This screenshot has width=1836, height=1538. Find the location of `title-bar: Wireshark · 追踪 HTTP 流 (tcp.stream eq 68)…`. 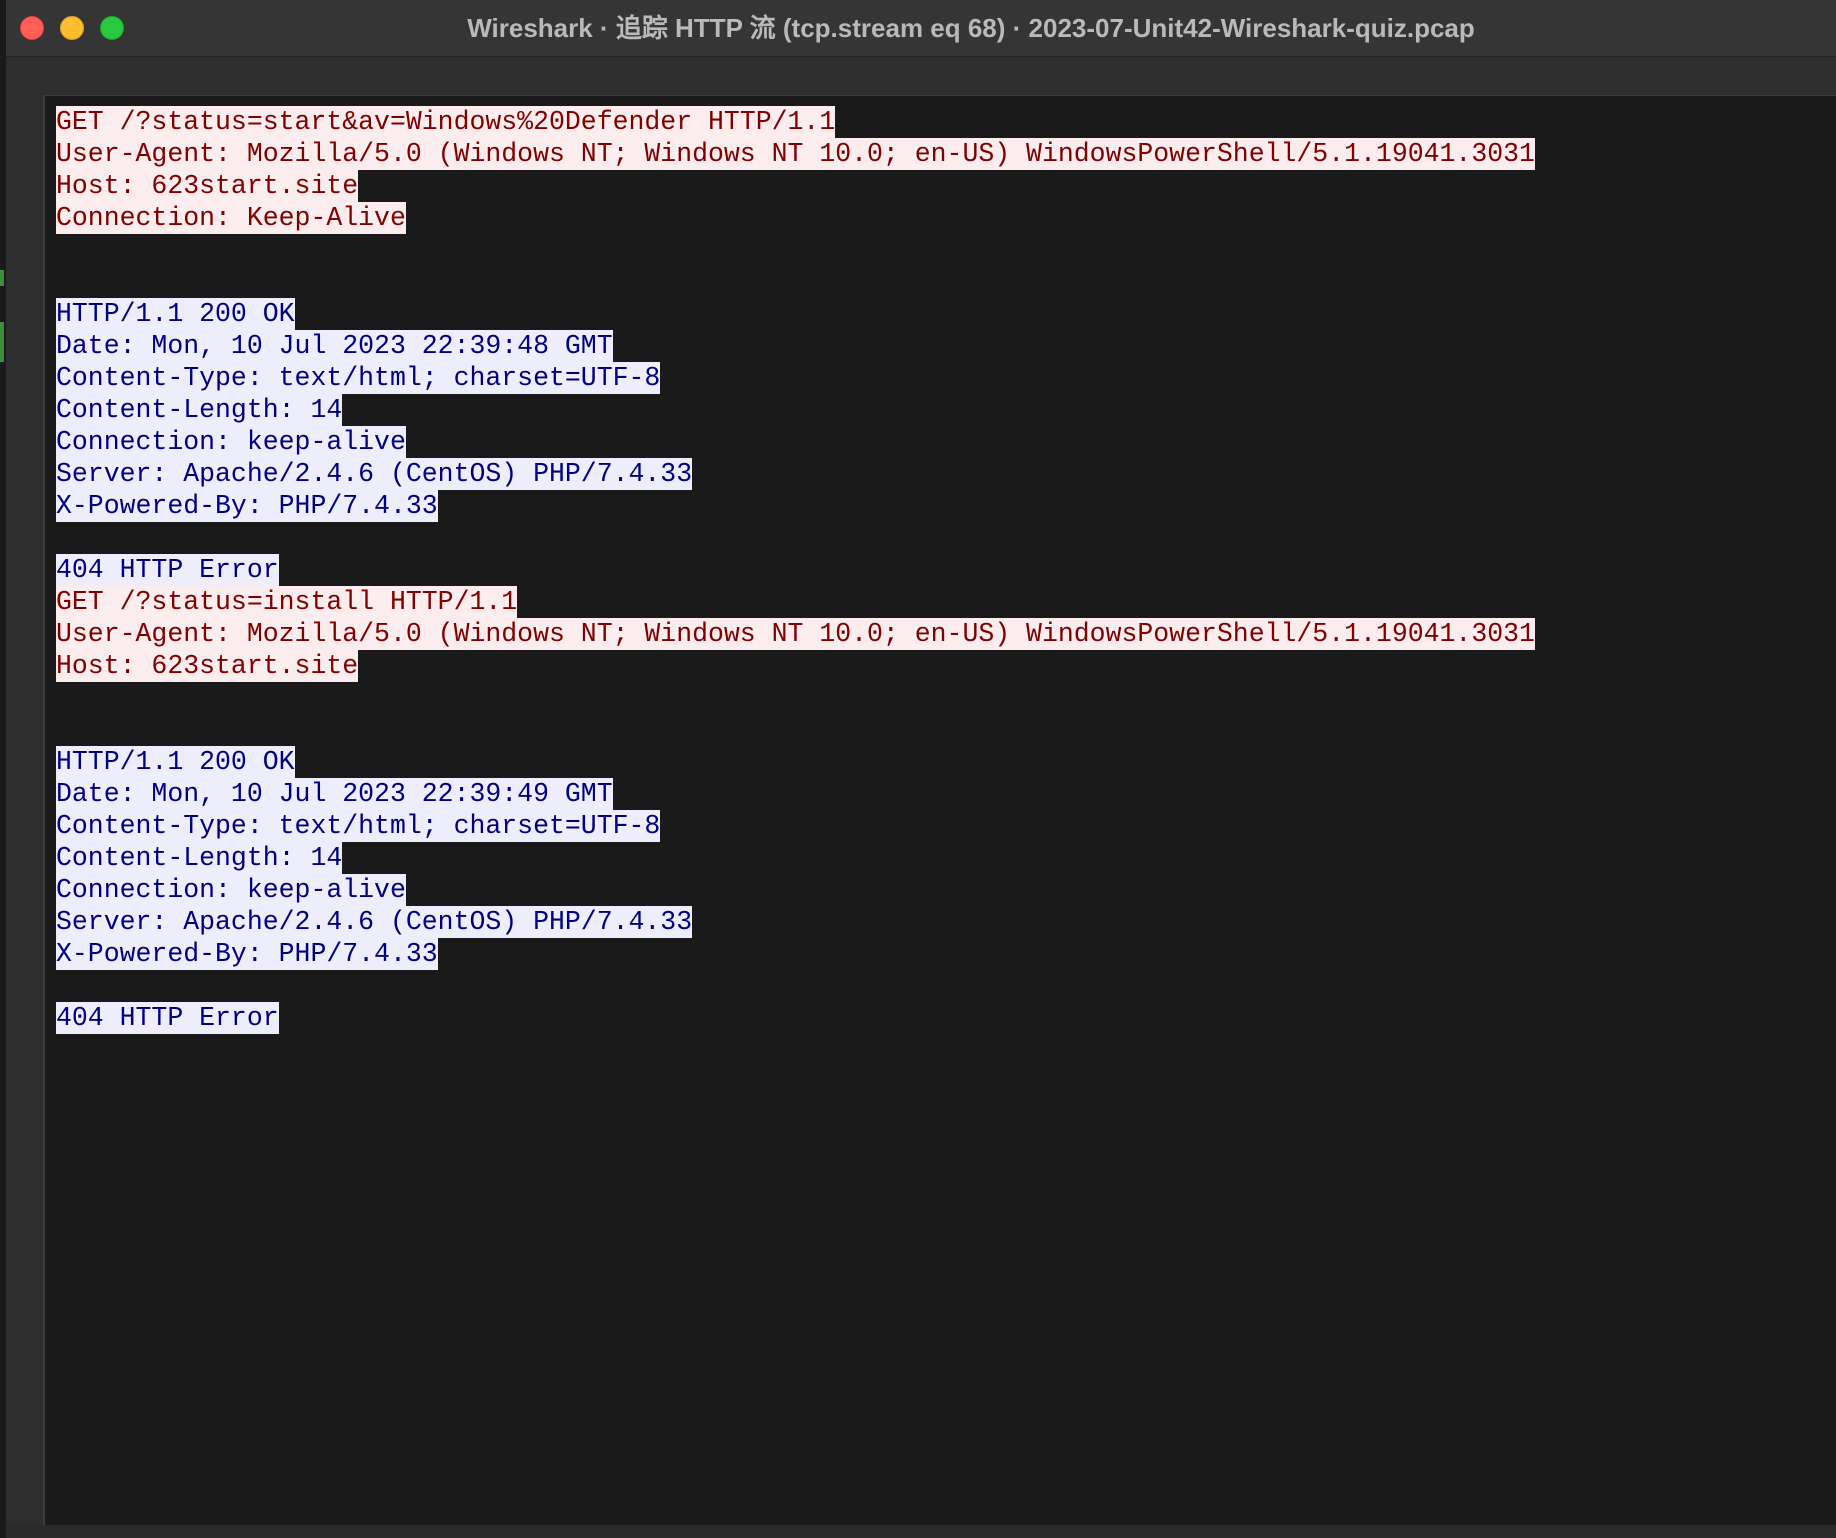

title-bar: Wireshark · 追踪 HTTP 流 (tcp.stream eq 68)… is located at coordinates (921, 28).